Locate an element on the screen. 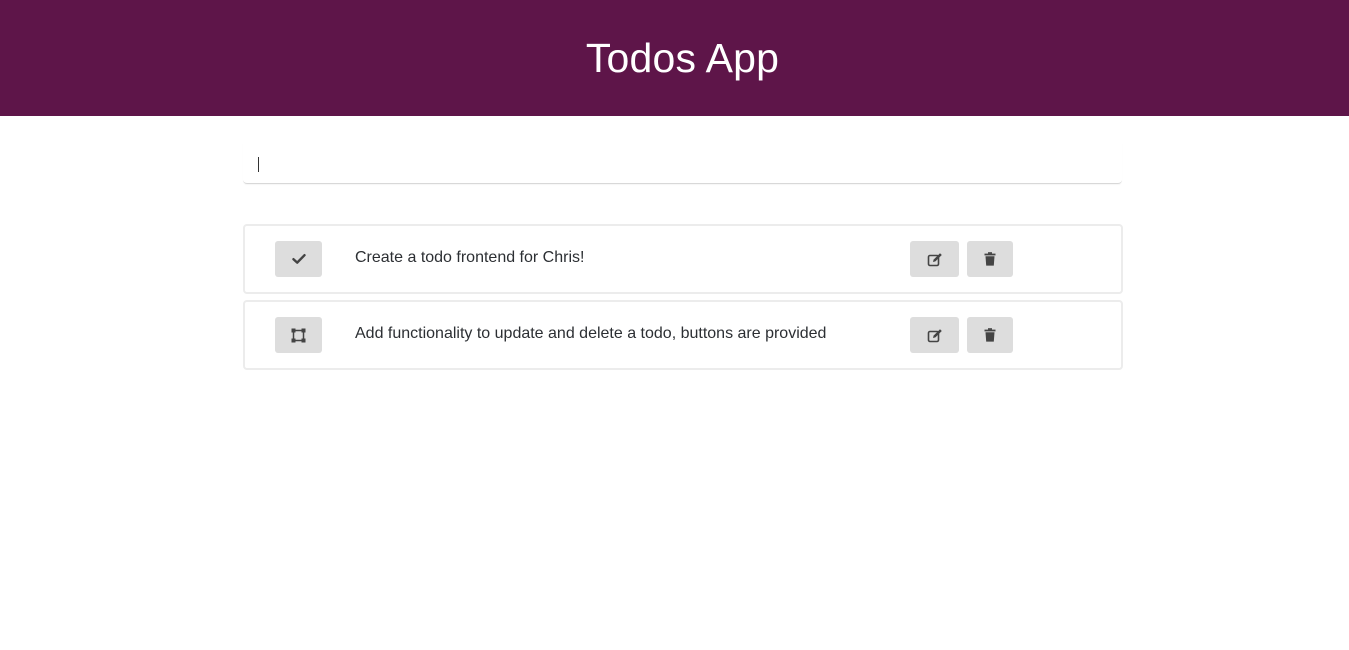 This screenshot has width=1349, height=650. new-todo-input is located at coordinates (682, 164).